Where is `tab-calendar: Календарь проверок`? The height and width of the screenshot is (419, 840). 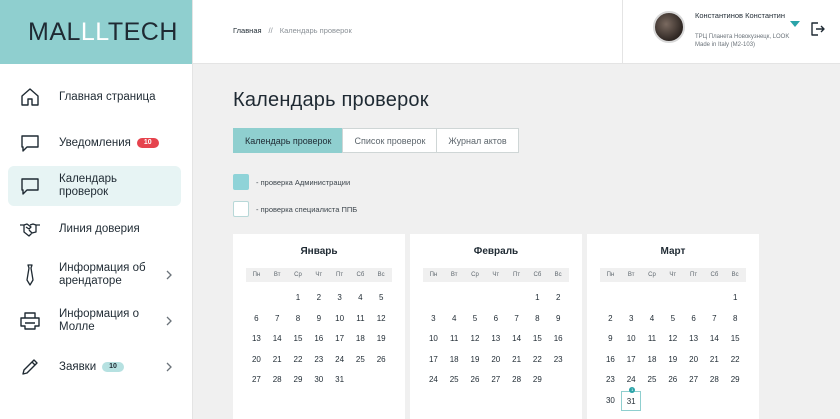 tab-calendar: Календарь проверок is located at coordinates (288, 140).